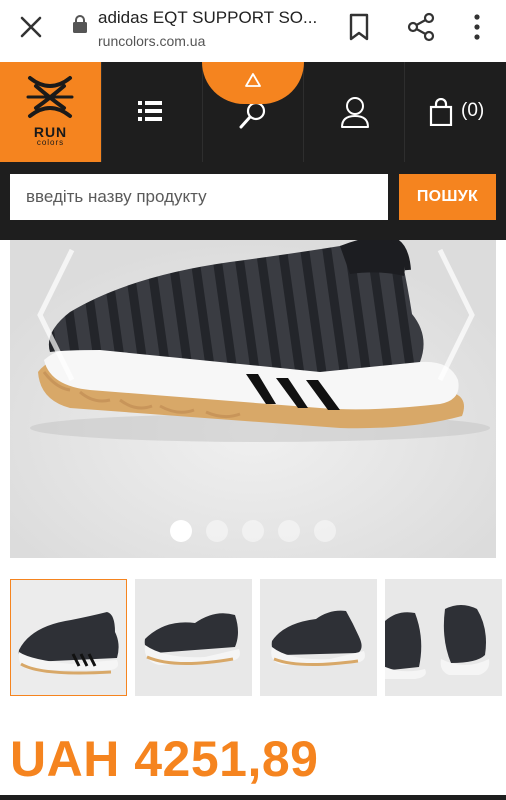 The image size is (506, 800). What do you see at coordinates (164, 759) in the screenshot?
I see `product-price: UAH 4251,89` at bounding box center [164, 759].